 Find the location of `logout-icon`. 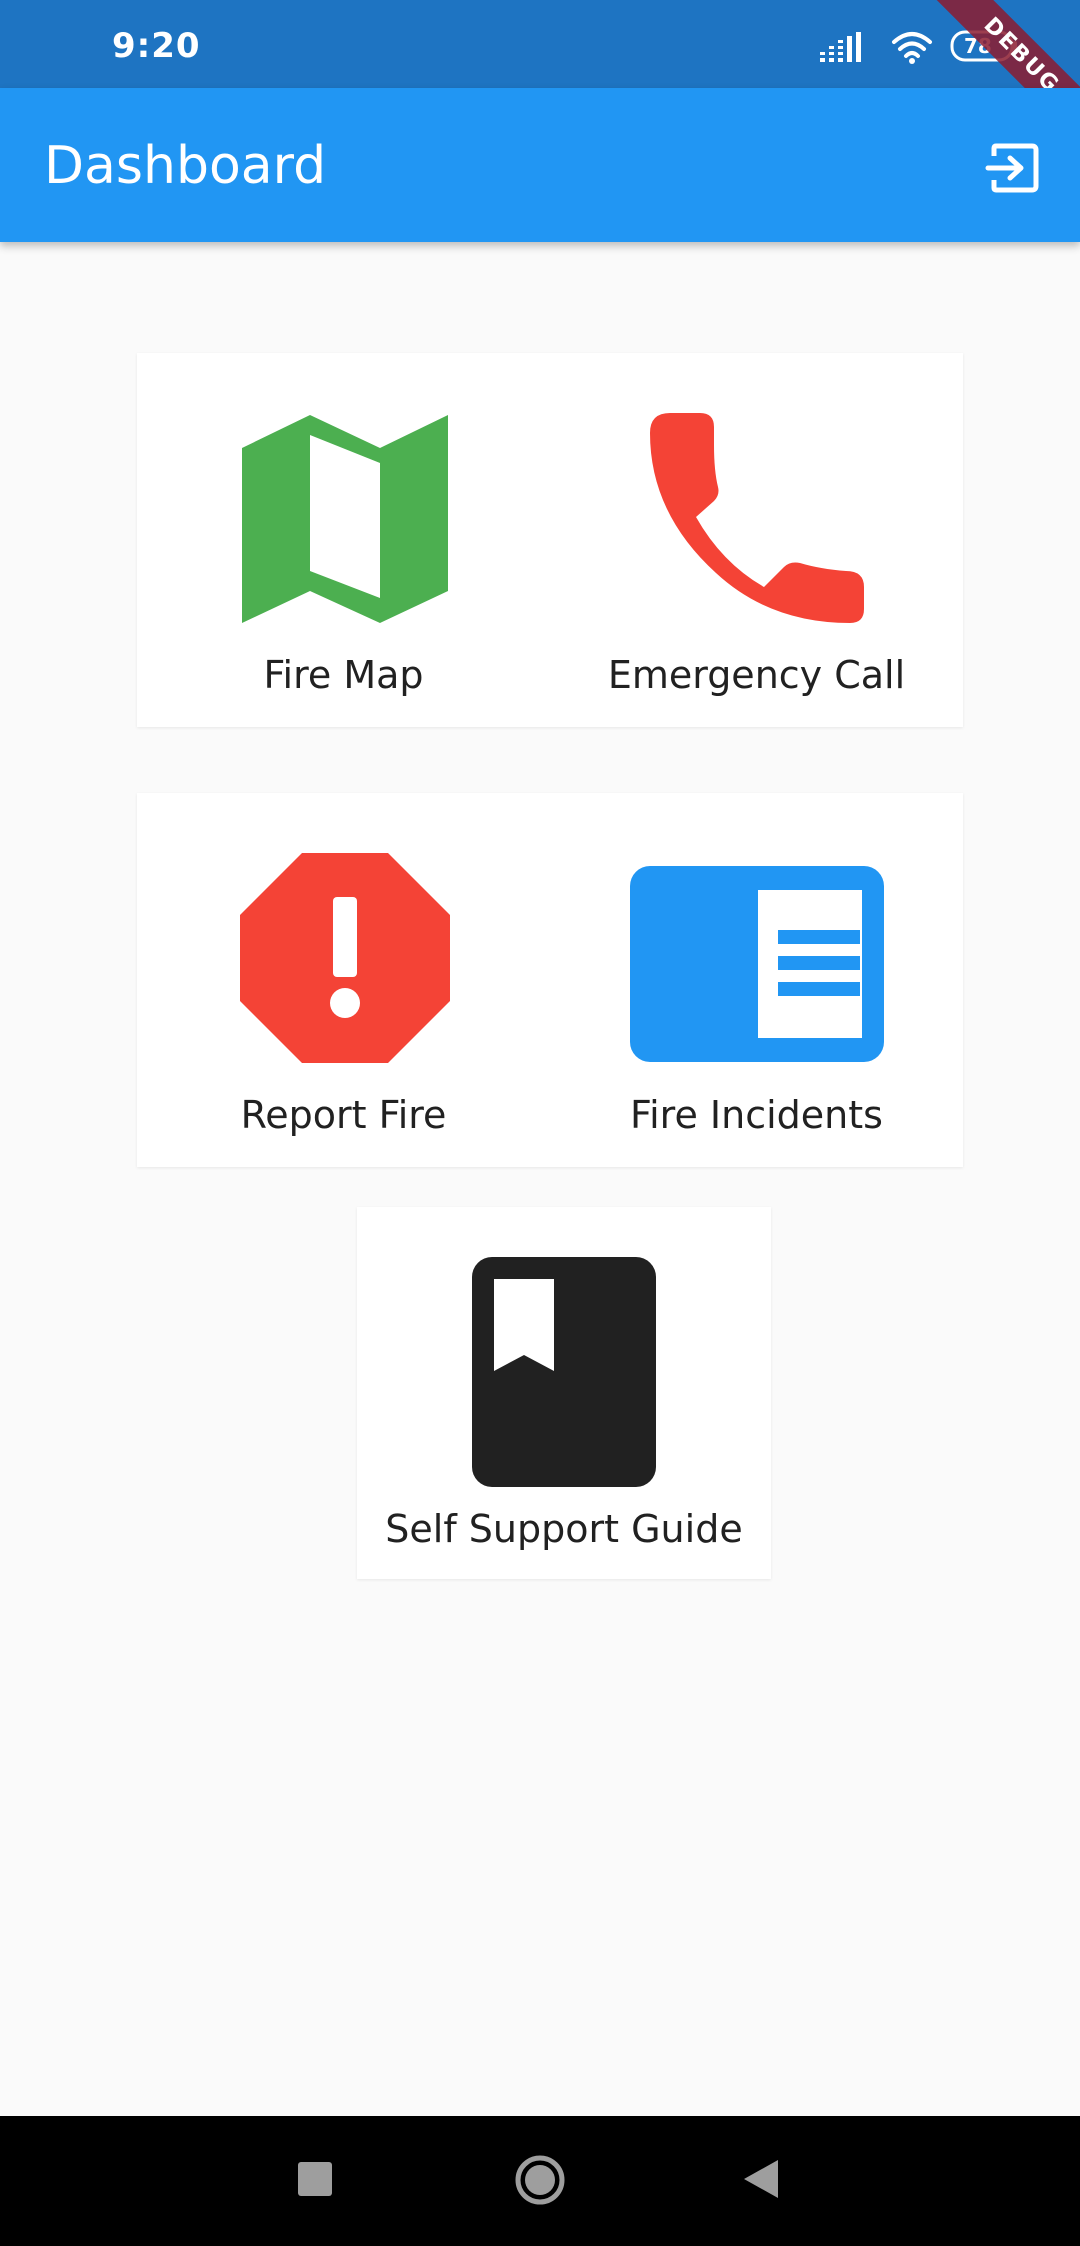

logout-icon is located at coordinates (1012, 168).